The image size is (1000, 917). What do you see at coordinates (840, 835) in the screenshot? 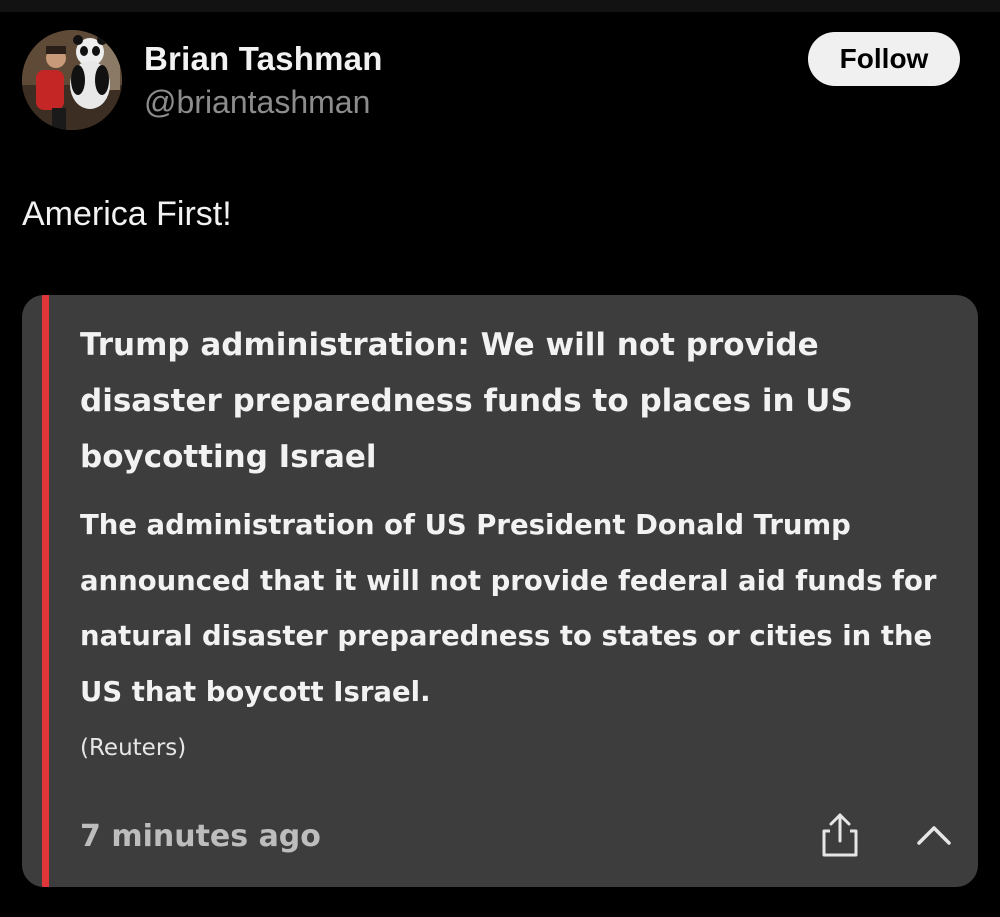
I see `share-icon` at bounding box center [840, 835].